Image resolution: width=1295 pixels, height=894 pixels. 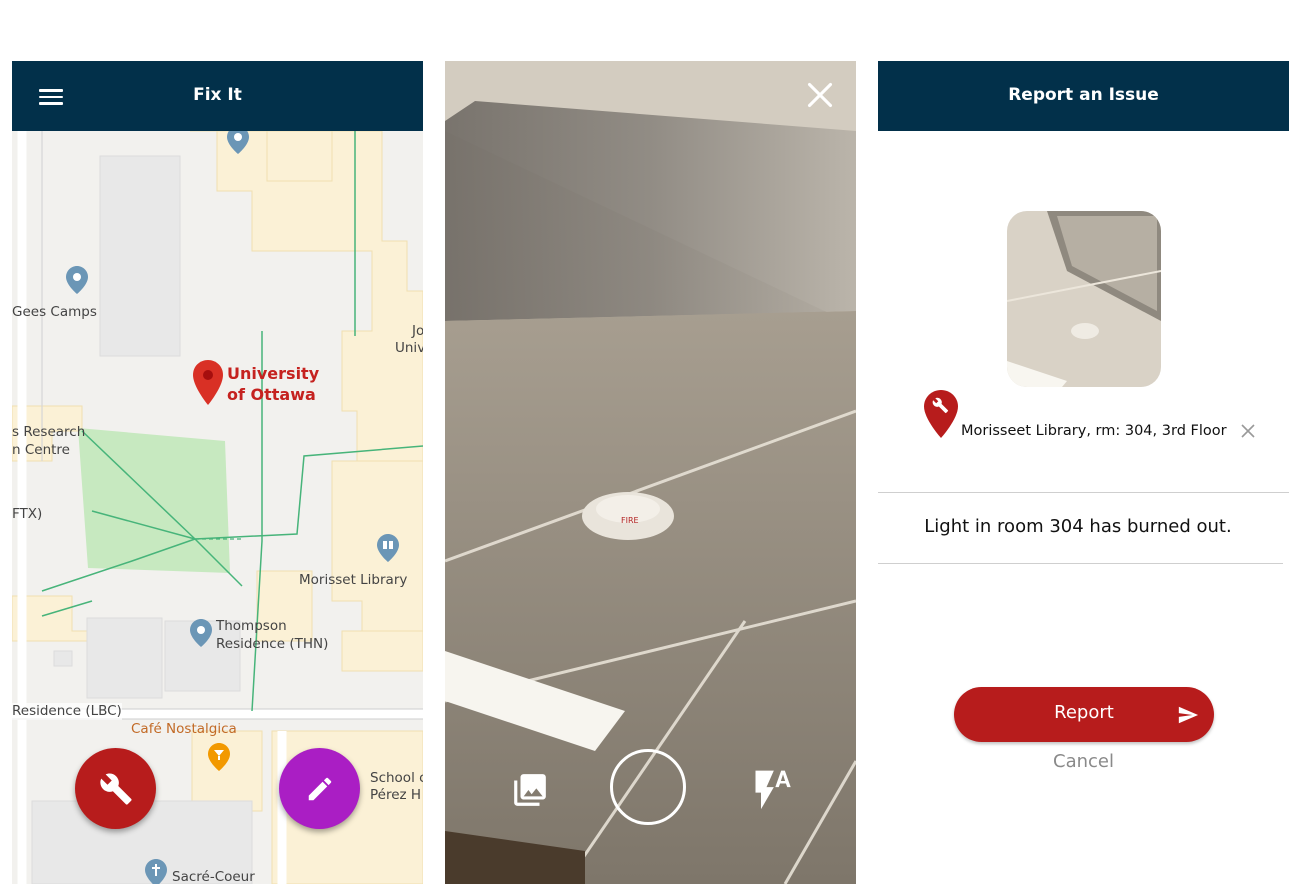 I want to click on clear-location-icon, so click(x=1248, y=431).